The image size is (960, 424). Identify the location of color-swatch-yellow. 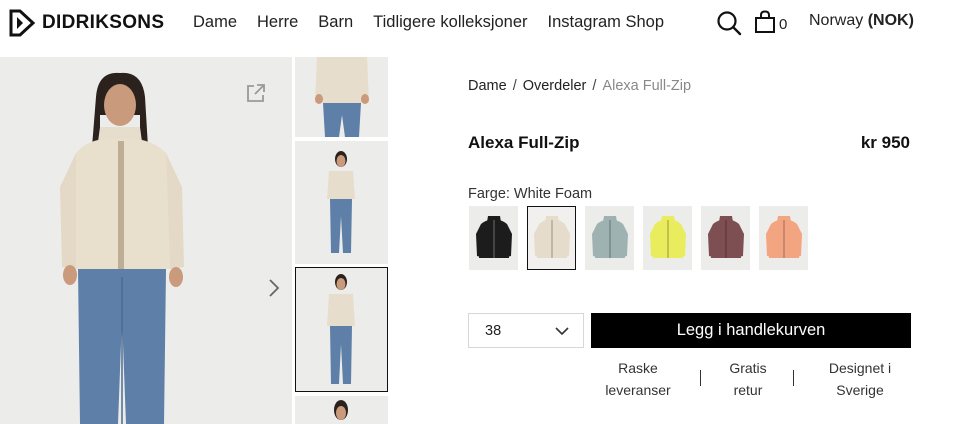
(667, 238).